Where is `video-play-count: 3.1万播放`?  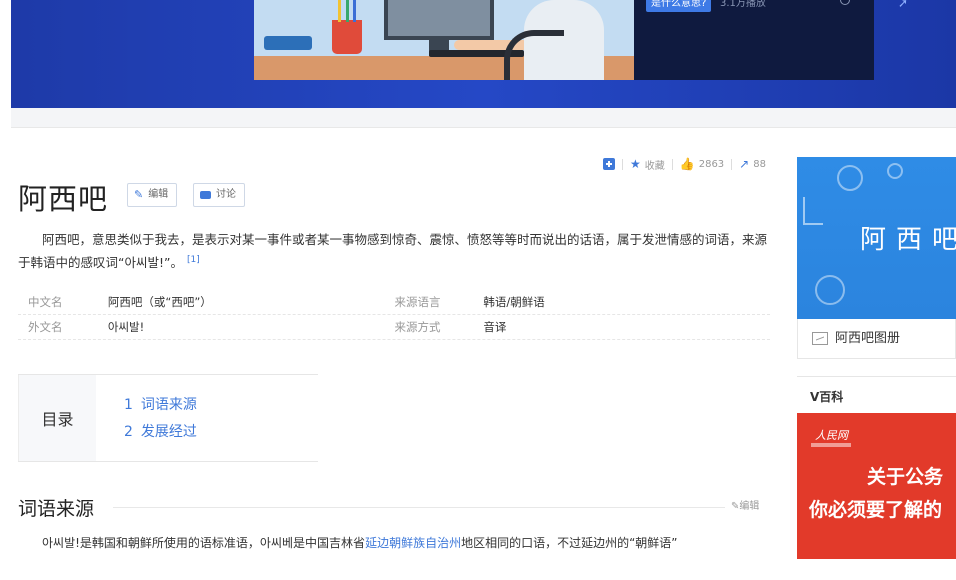 video-play-count: 3.1万播放 is located at coordinates (743, 4).